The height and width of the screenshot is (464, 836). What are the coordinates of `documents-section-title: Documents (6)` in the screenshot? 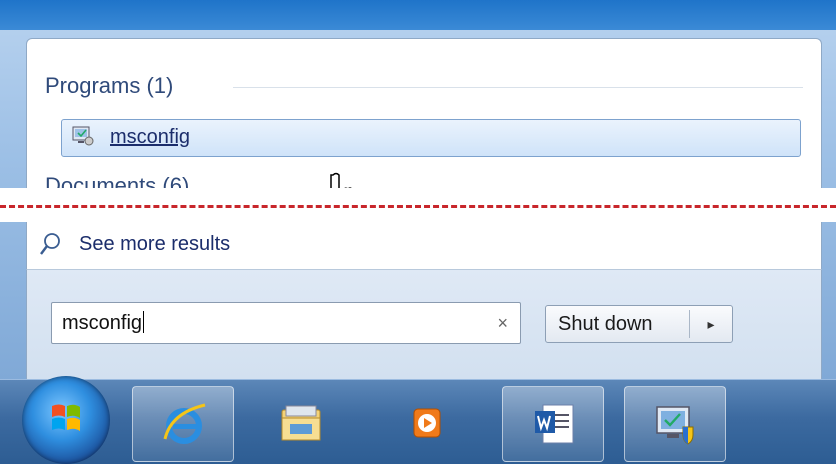 It's located at (117, 181).